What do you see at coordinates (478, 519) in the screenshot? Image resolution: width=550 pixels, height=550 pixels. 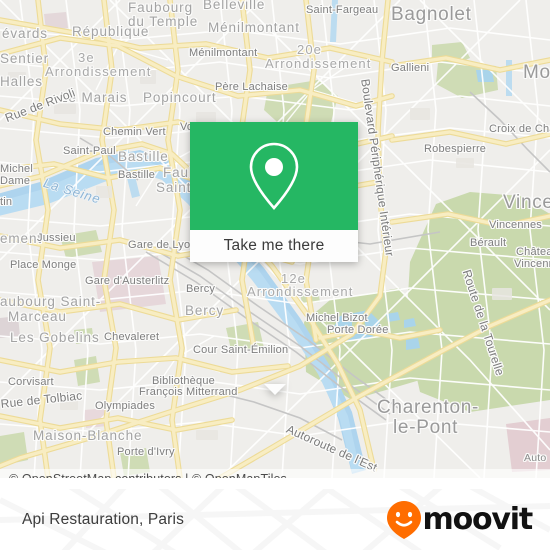 I see `moovit-wordmark: moovit` at bounding box center [478, 519].